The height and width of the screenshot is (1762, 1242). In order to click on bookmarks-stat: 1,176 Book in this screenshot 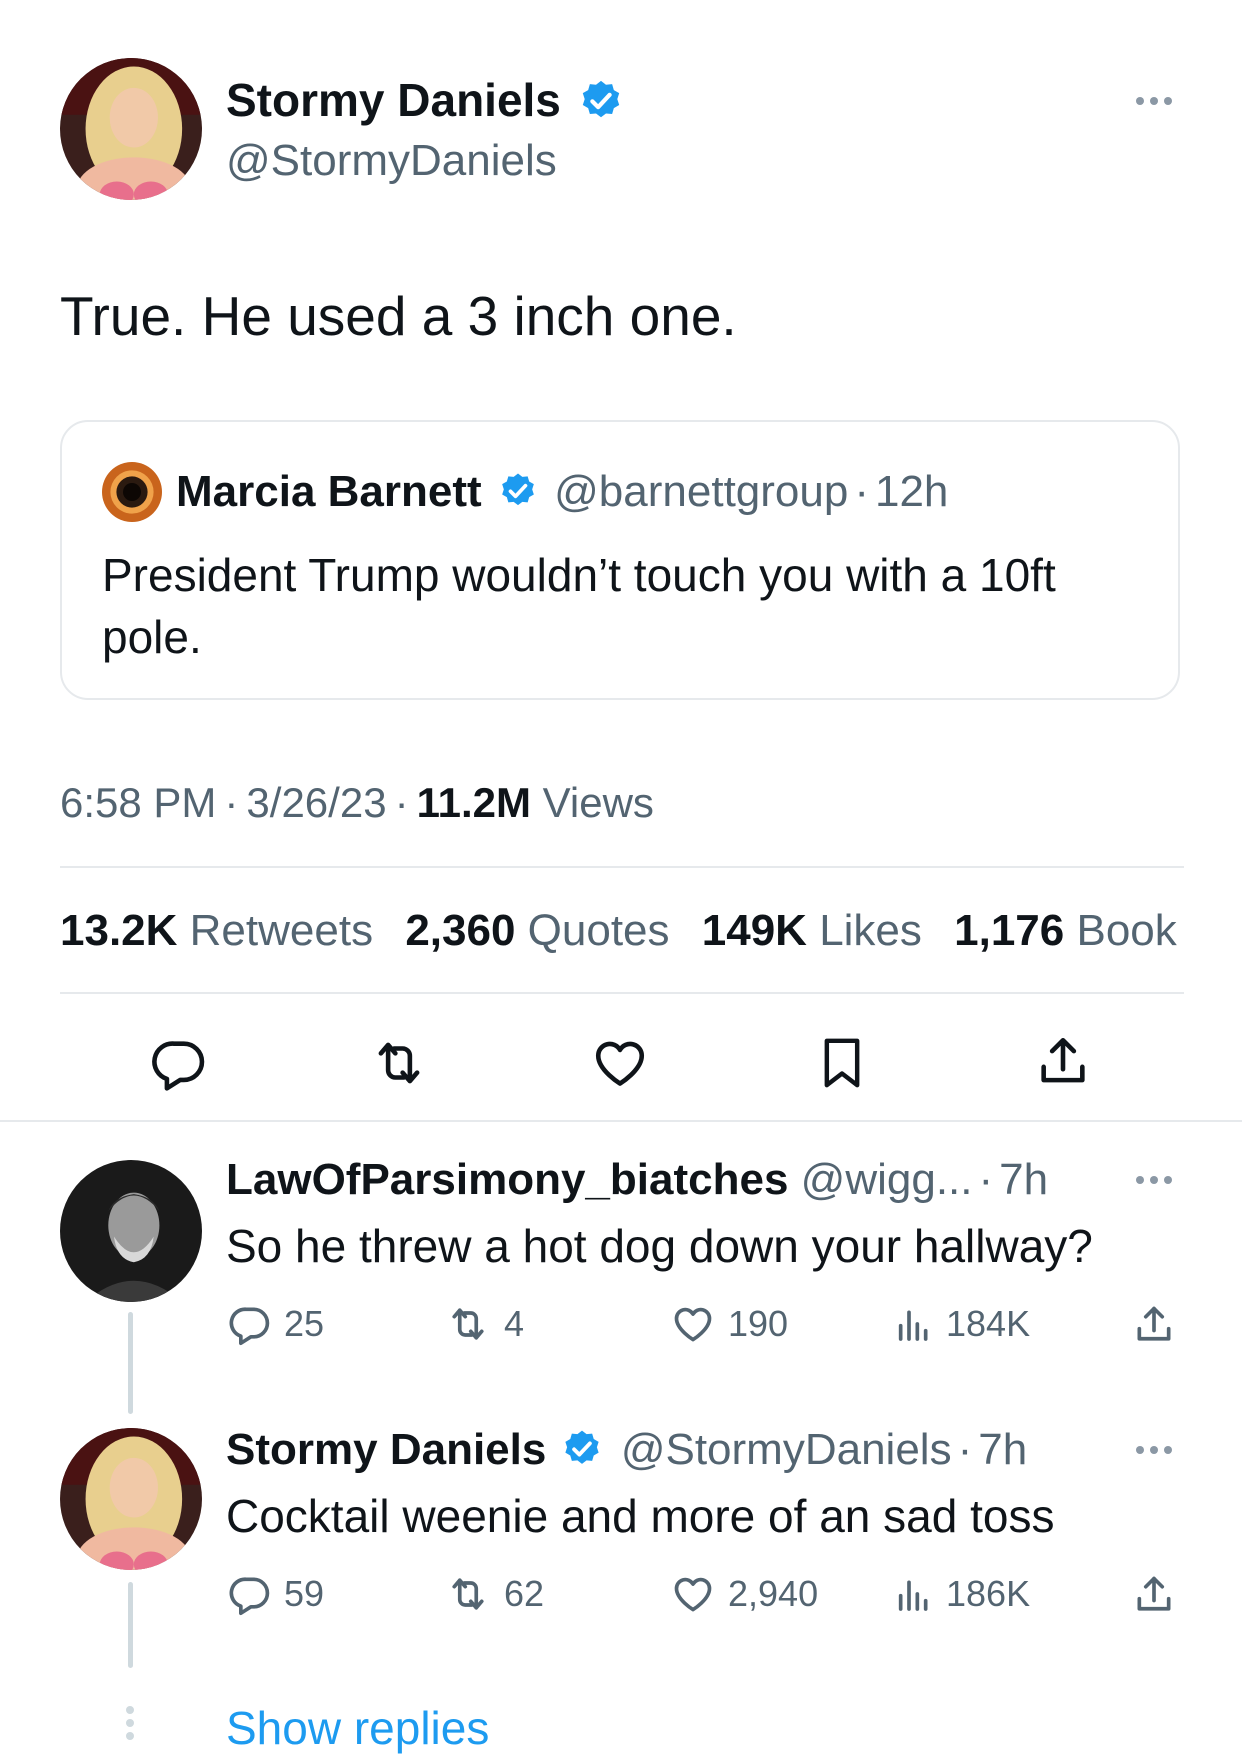, I will do `click(1065, 930)`.